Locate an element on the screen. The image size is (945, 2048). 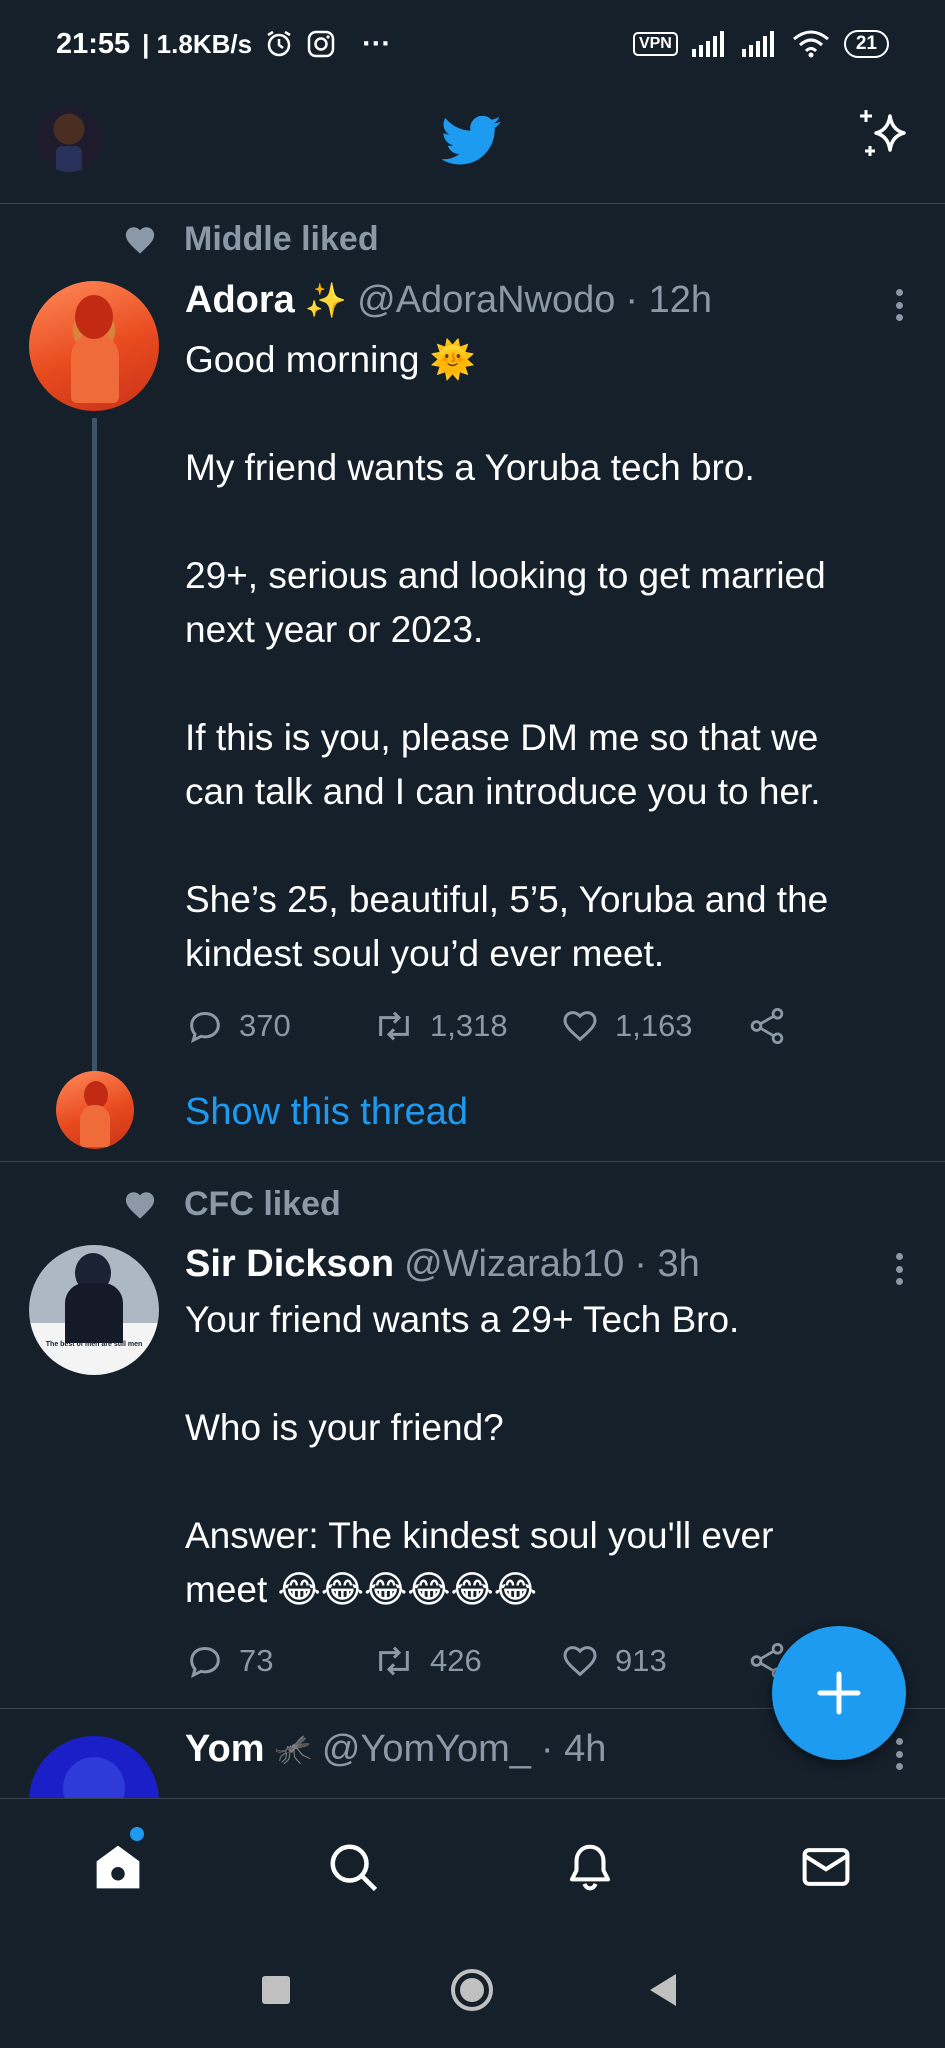
compose-tweet-button is located at coordinates (839, 1693).